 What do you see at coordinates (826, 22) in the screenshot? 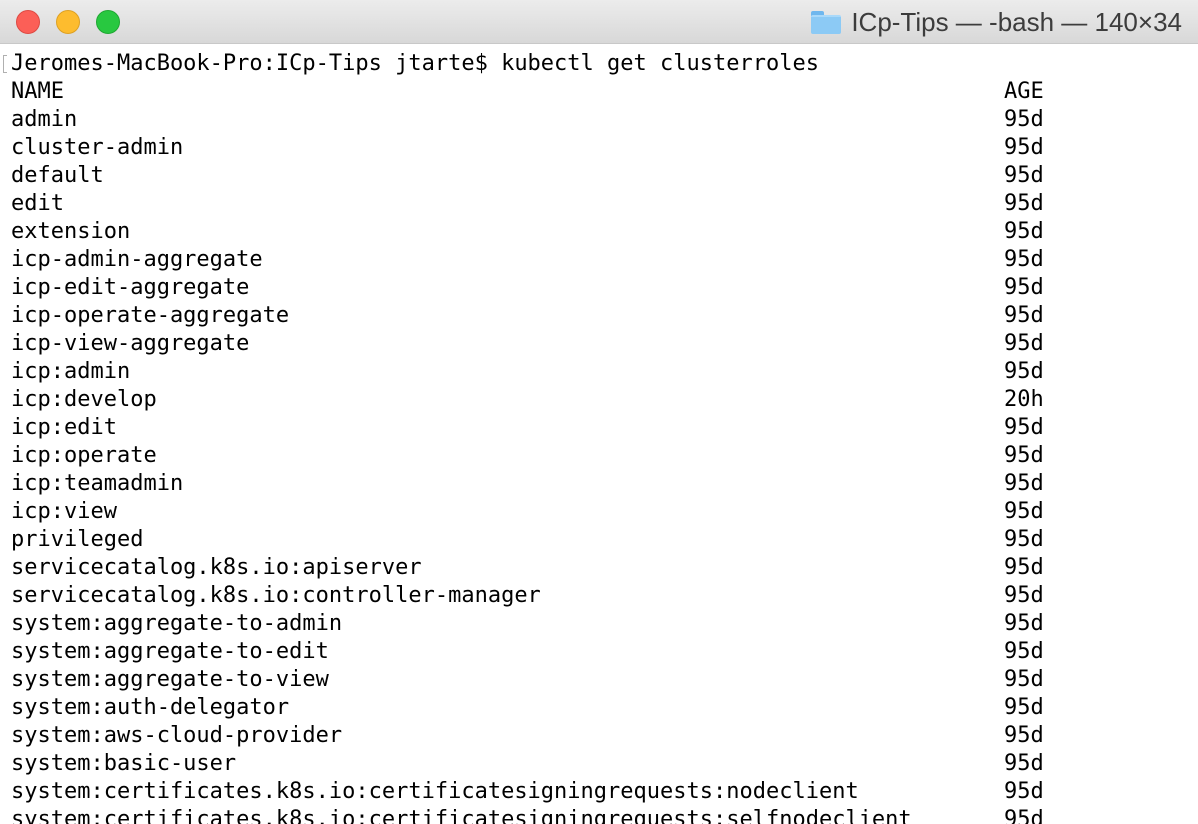
I see `folder-icon` at bounding box center [826, 22].